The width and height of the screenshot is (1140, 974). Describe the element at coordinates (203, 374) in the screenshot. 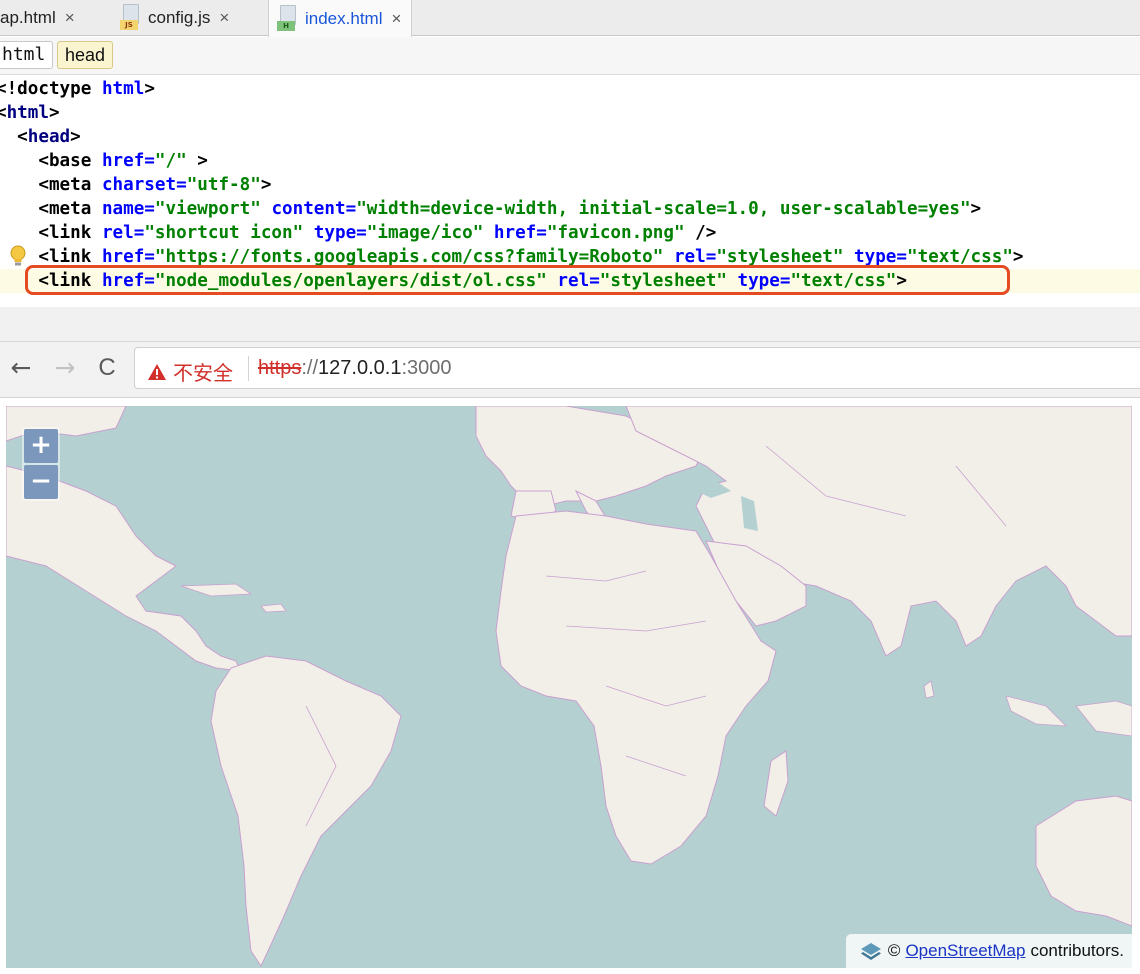

I see `security-label: 不安全` at that location.